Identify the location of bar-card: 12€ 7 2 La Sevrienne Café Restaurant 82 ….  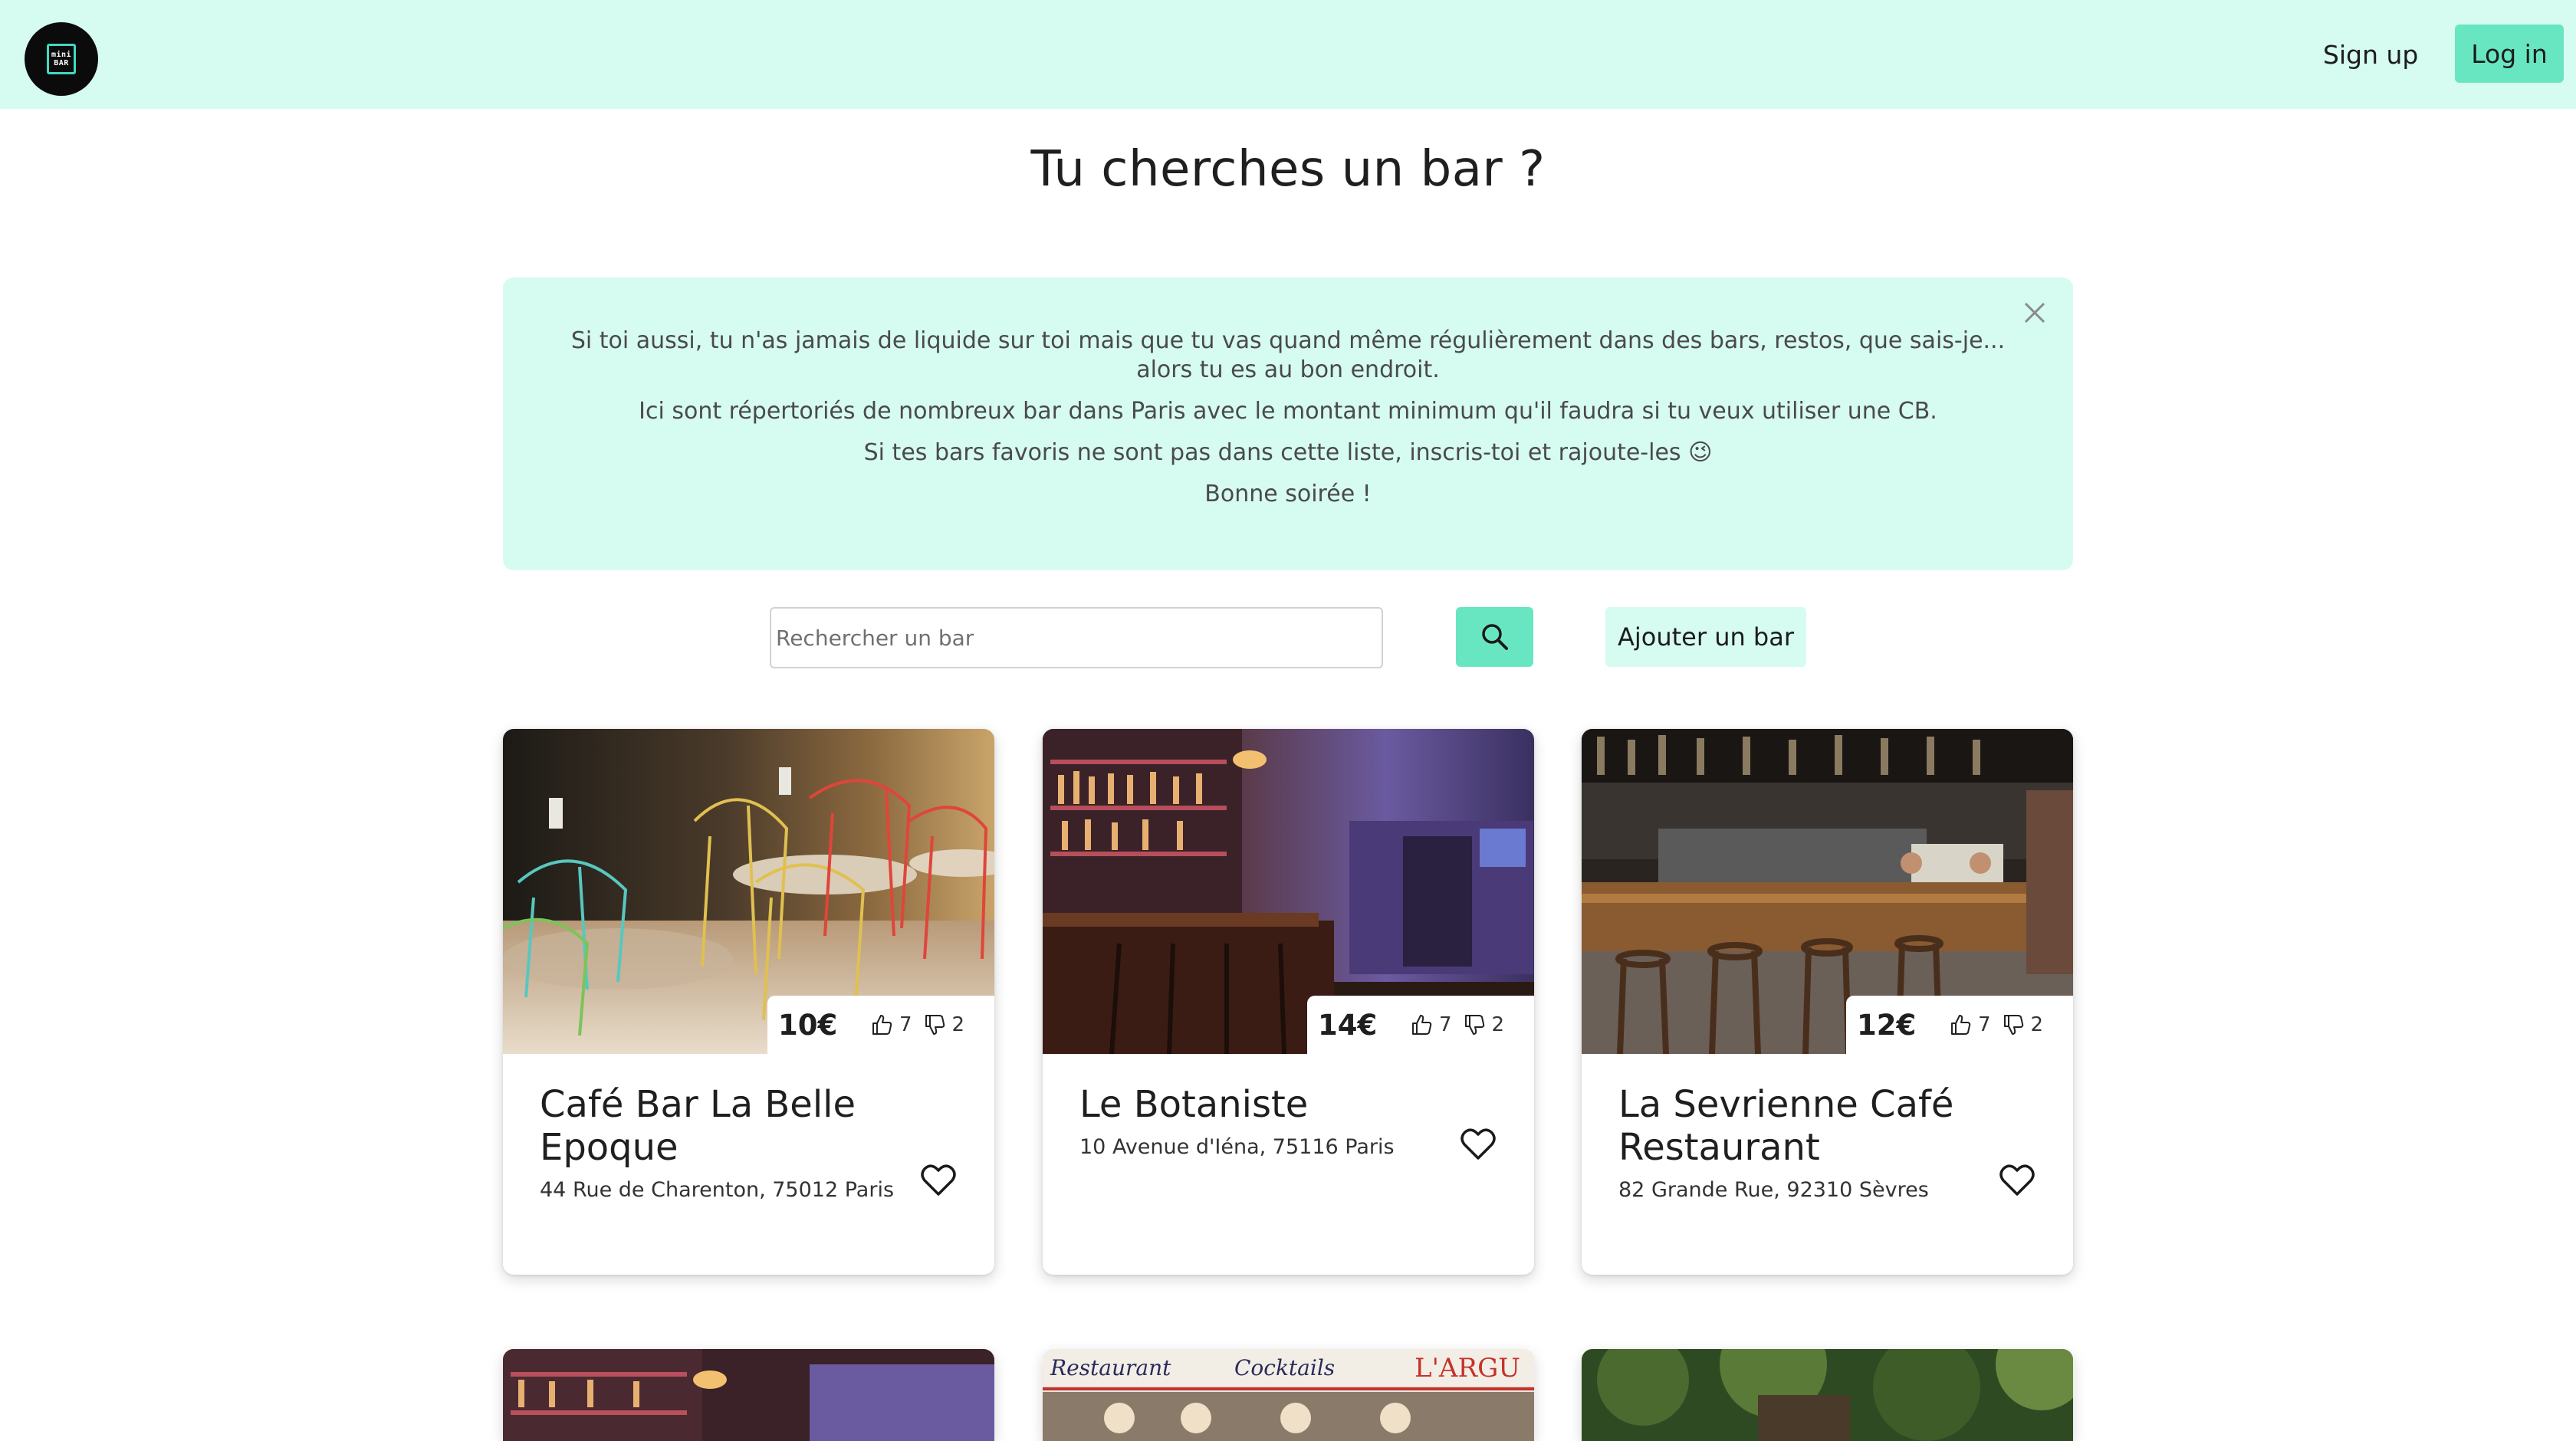
(1827, 1002).